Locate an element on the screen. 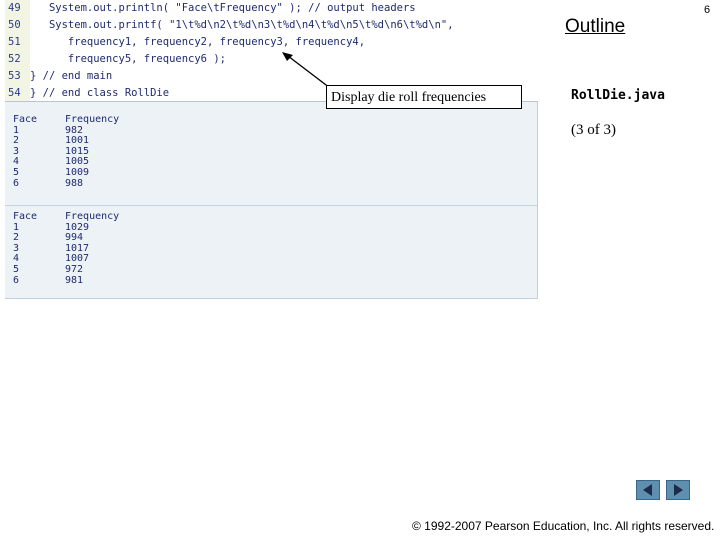 The width and height of the screenshot is (720, 540). outline-heading: Outline is located at coordinates (595, 26).